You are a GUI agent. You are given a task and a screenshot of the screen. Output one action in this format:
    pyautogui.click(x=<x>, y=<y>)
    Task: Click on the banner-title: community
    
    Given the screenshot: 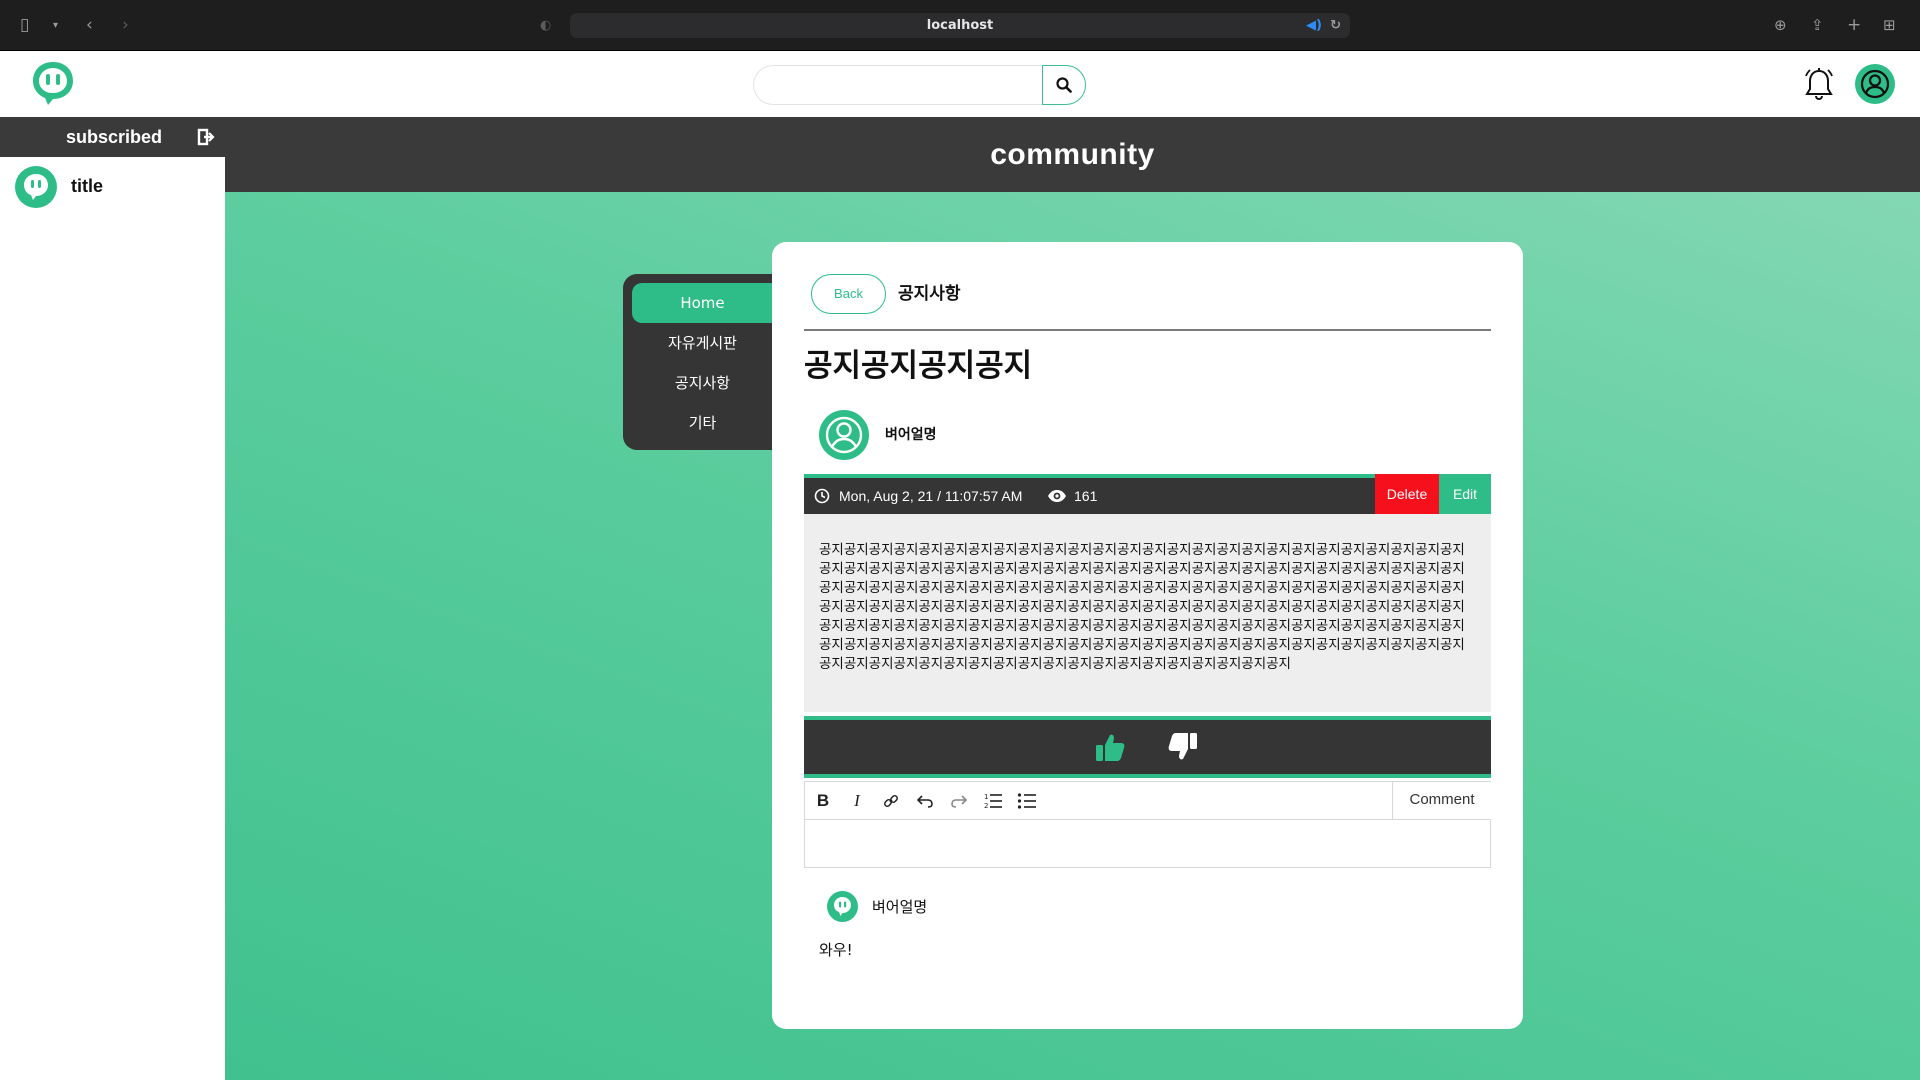 What is the action you would take?
    pyautogui.click(x=1072, y=154)
    